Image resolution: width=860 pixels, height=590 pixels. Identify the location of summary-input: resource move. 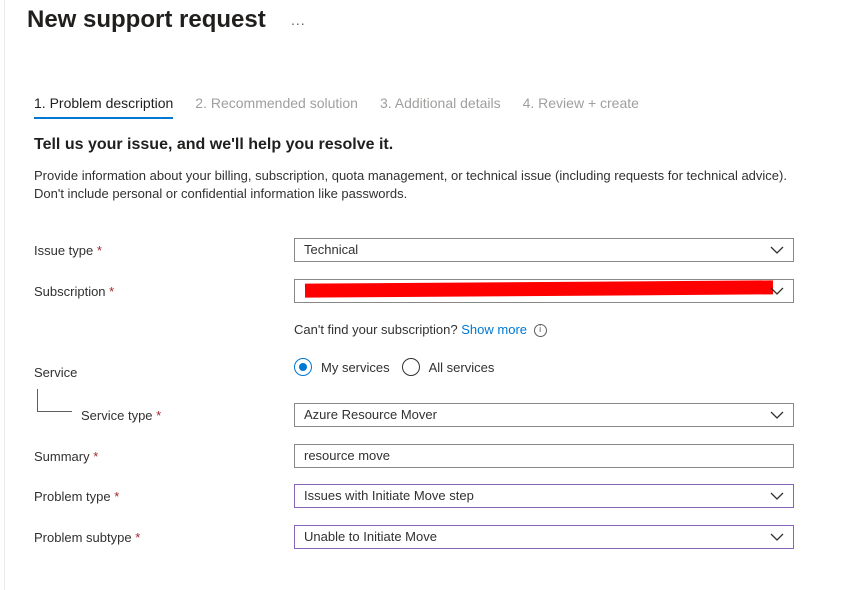
(544, 456).